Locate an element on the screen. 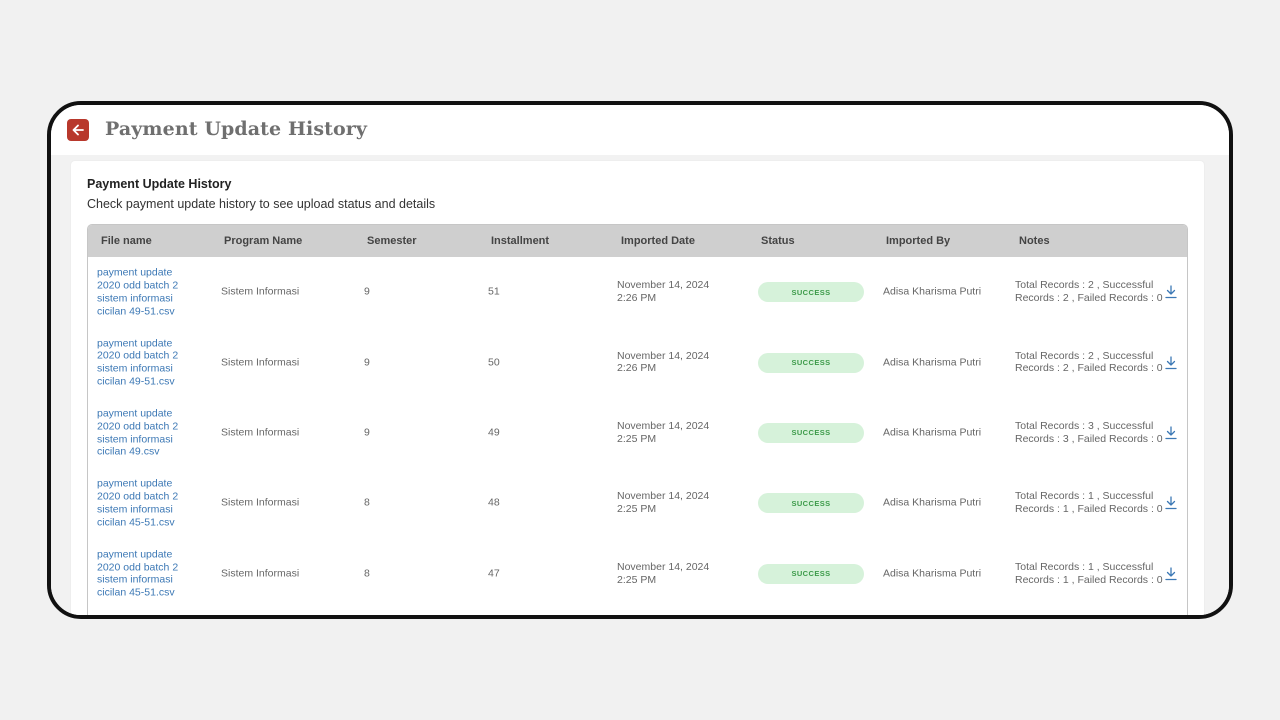 The width and height of the screenshot is (1280, 720). column-header-file-name: File name is located at coordinates (126, 241).